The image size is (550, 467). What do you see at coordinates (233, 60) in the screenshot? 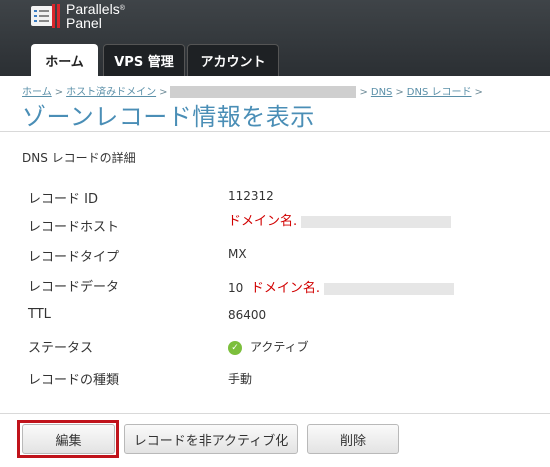
I see `tab-account: アカウント` at bounding box center [233, 60].